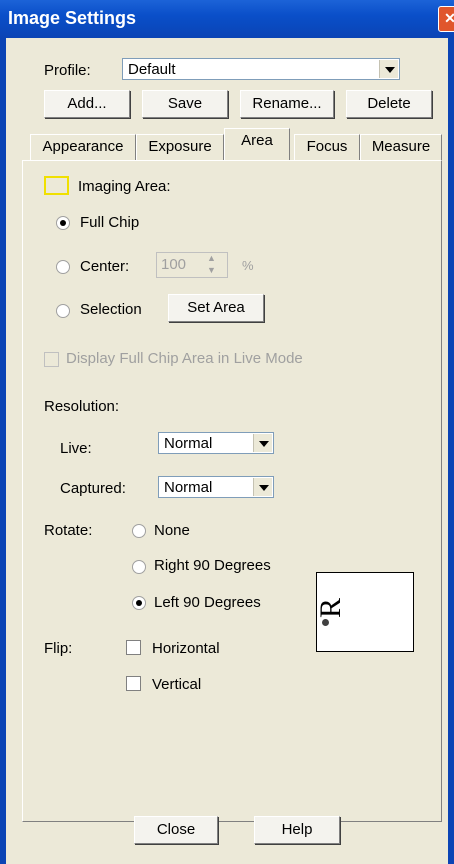  Describe the element at coordinates (389, 104) in the screenshot. I see `delete-button: Delete` at that location.